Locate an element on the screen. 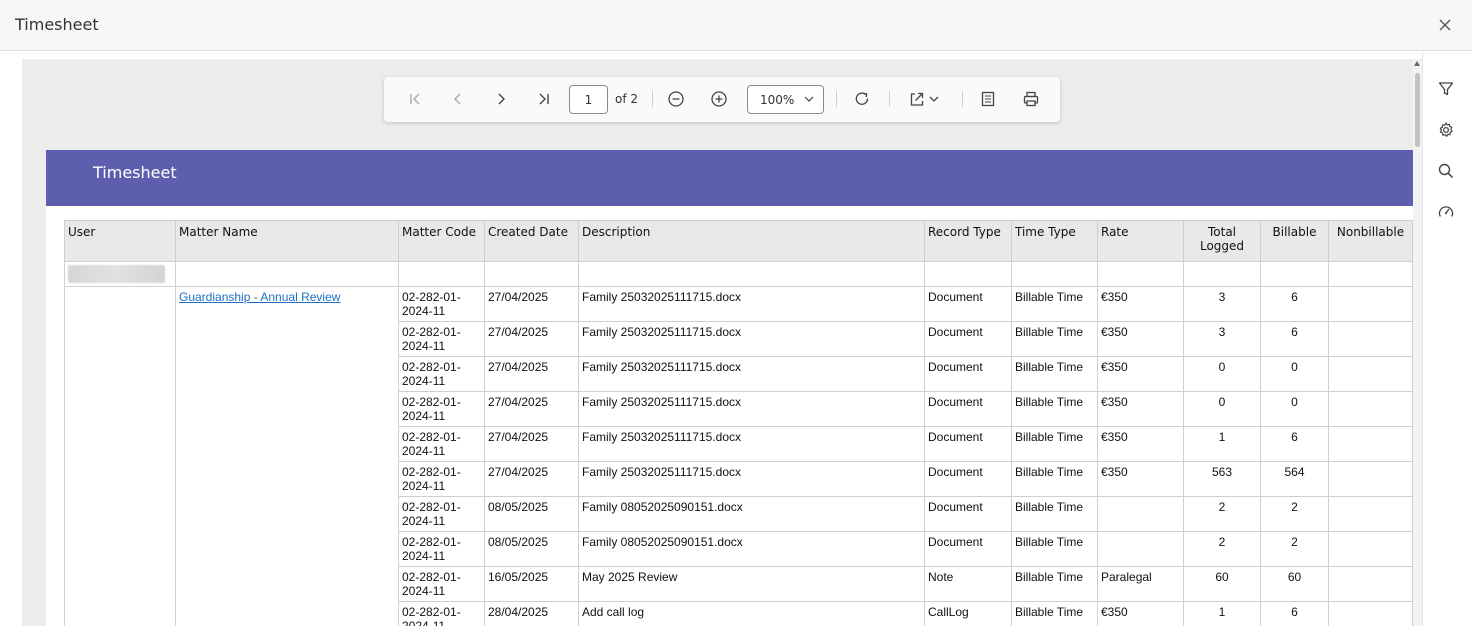 This screenshot has height=626, width=1472. billable-cell: 2 is located at coordinates (1294, 514).